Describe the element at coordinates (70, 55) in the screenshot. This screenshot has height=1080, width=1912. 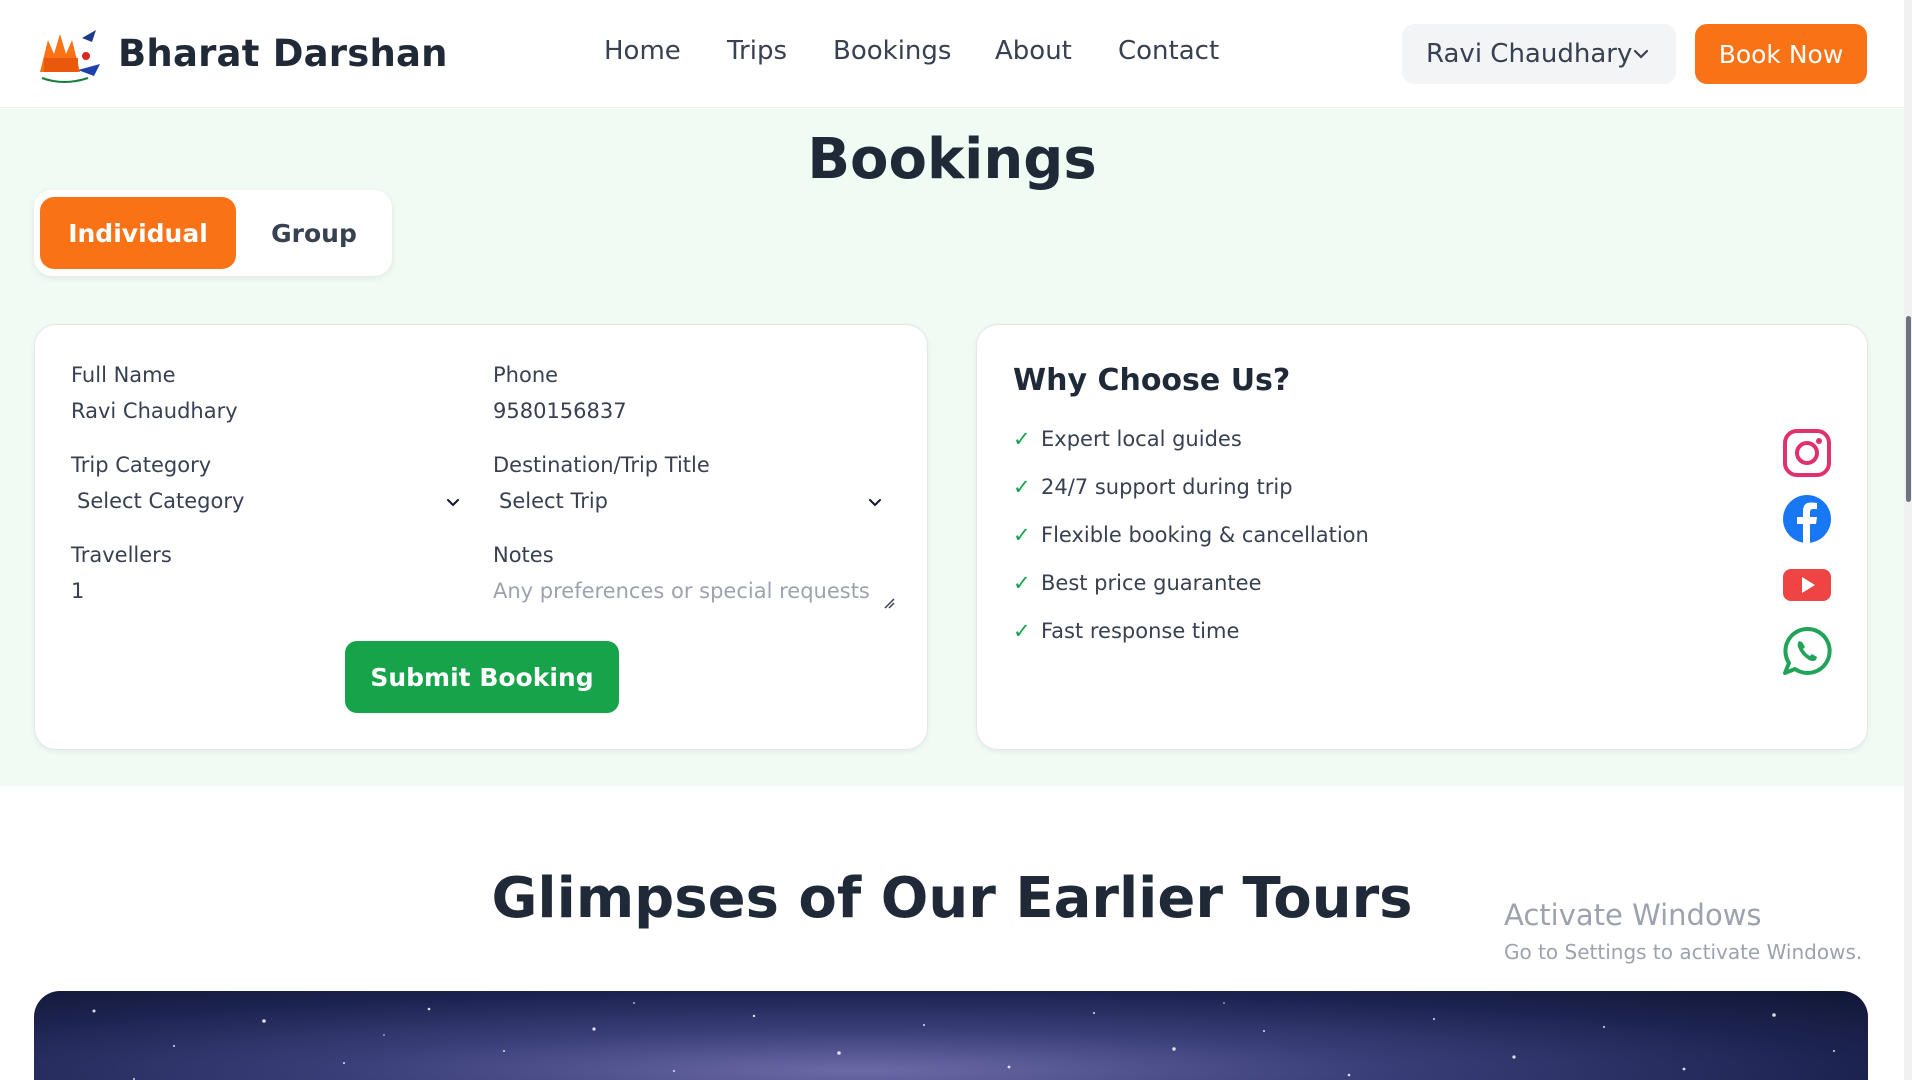
I see `bharat-logo-icon` at that location.